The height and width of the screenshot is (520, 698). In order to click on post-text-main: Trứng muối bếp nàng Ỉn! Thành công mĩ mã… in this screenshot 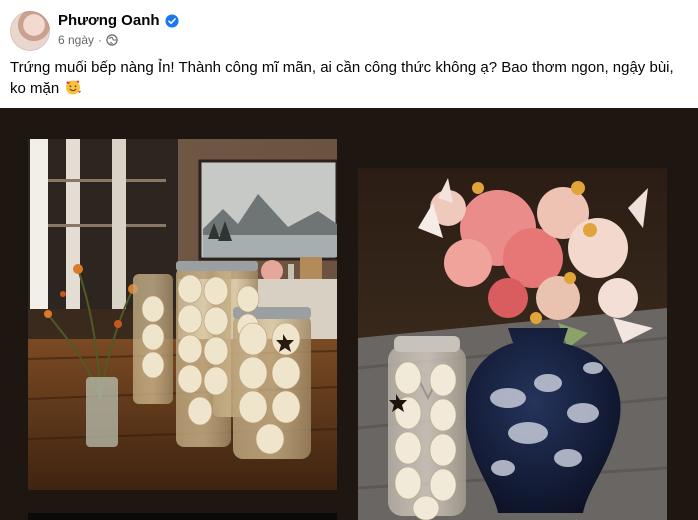, I will do `click(342, 78)`.